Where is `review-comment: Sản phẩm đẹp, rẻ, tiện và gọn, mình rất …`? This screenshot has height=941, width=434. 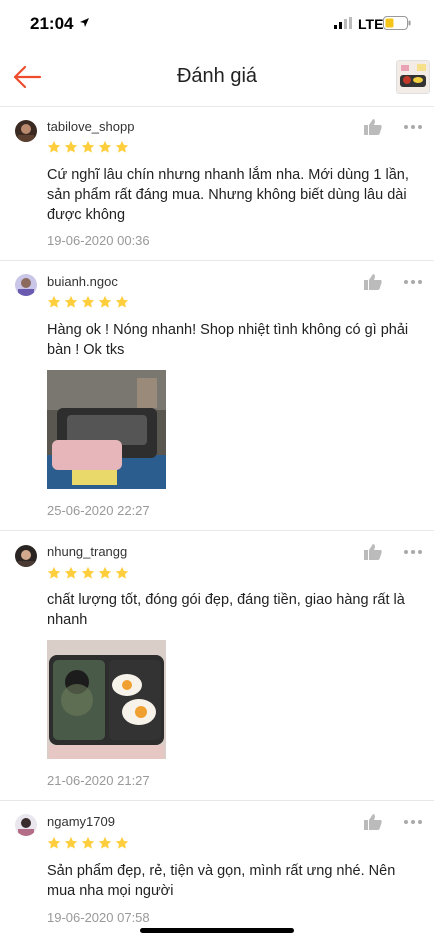
review-comment: Sản phẩm đẹp, rẻ, tiện và gọn, mình rất … is located at coordinates (221, 881).